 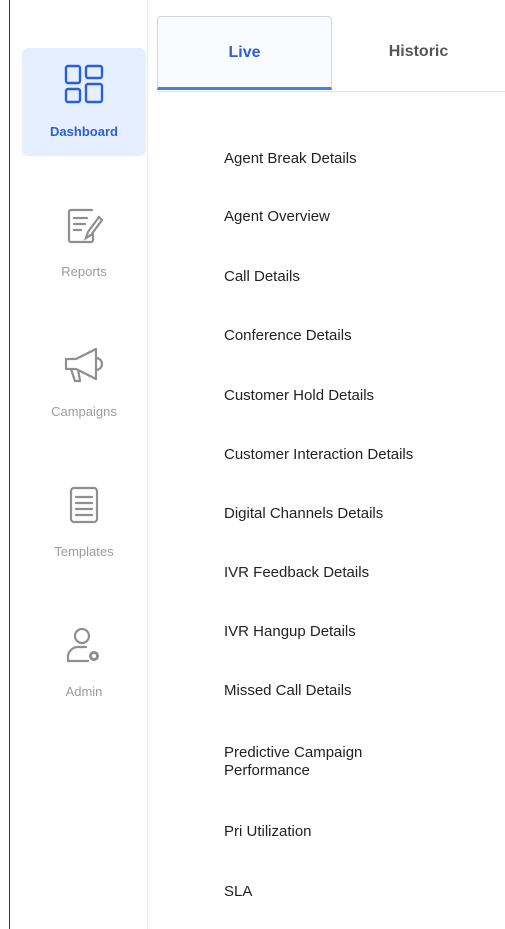 I want to click on sidebar-item-label: Dashboard, so click(x=84, y=131).